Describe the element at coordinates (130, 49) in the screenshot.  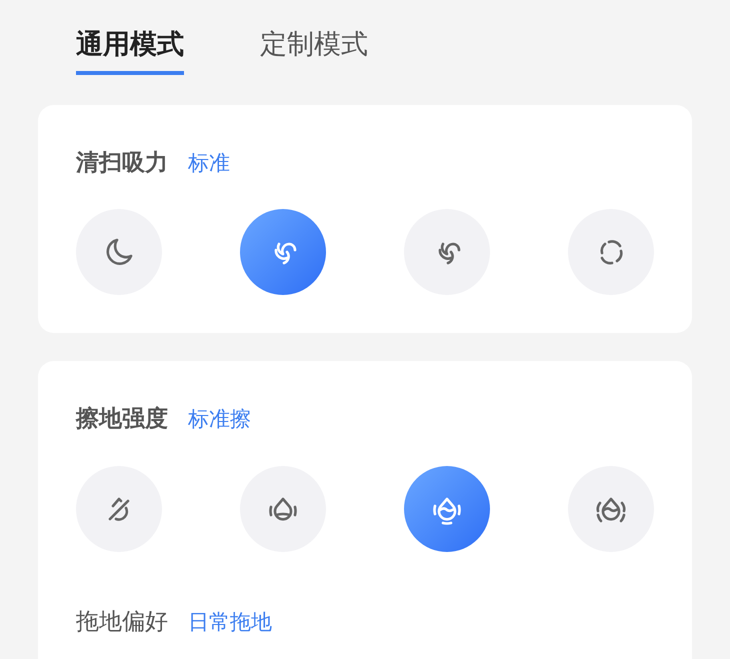
I see `mode-tab: 通用模式` at that location.